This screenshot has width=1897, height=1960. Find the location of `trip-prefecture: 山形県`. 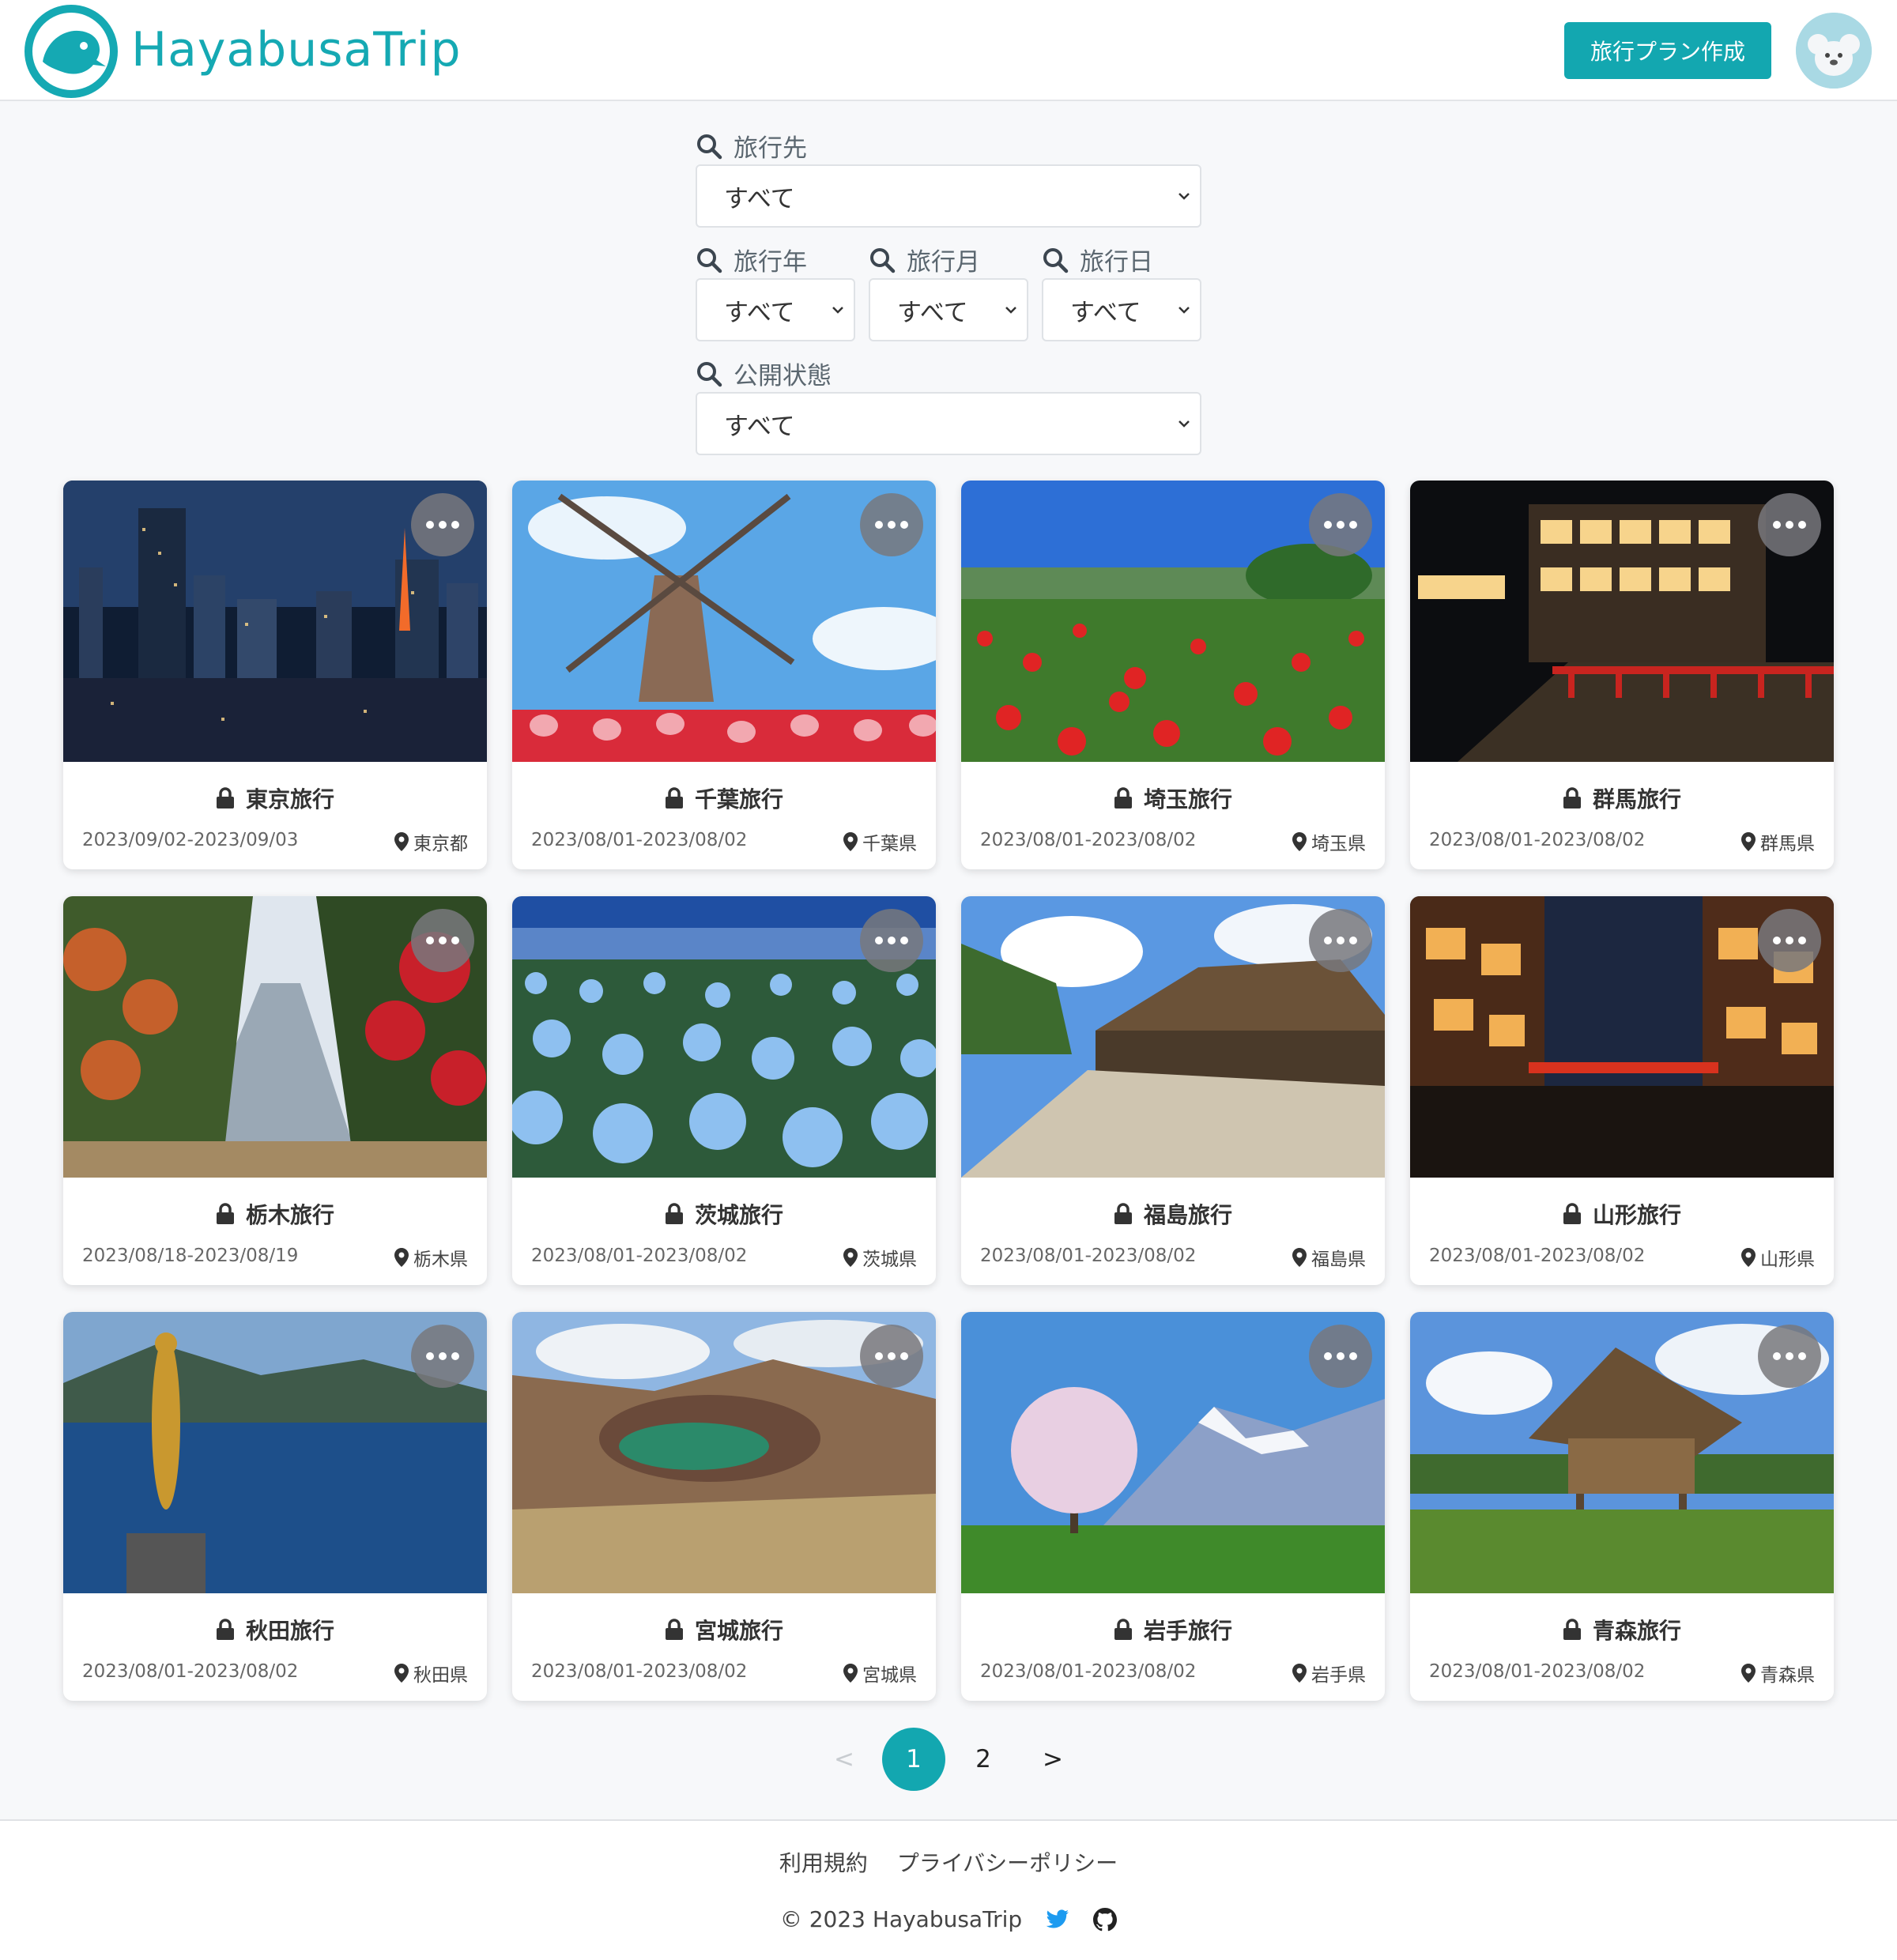

trip-prefecture: 山形県 is located at coordinates (1778, 1257).